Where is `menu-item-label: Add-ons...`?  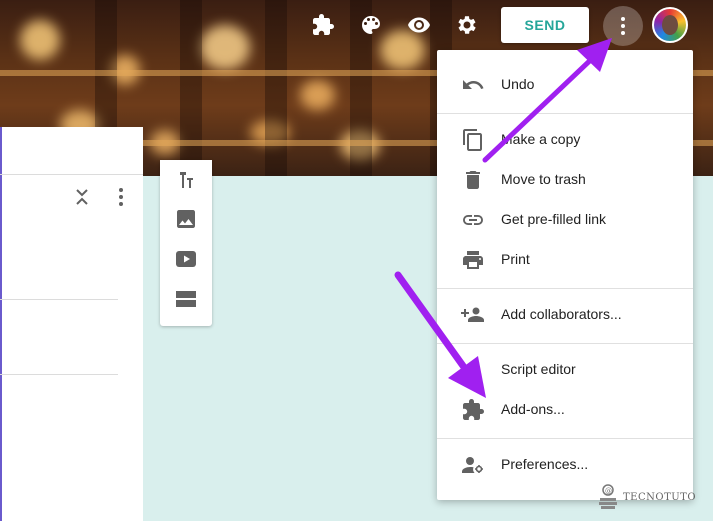 menu-item-label: Add-ons... is located at coordinates (533, 409).